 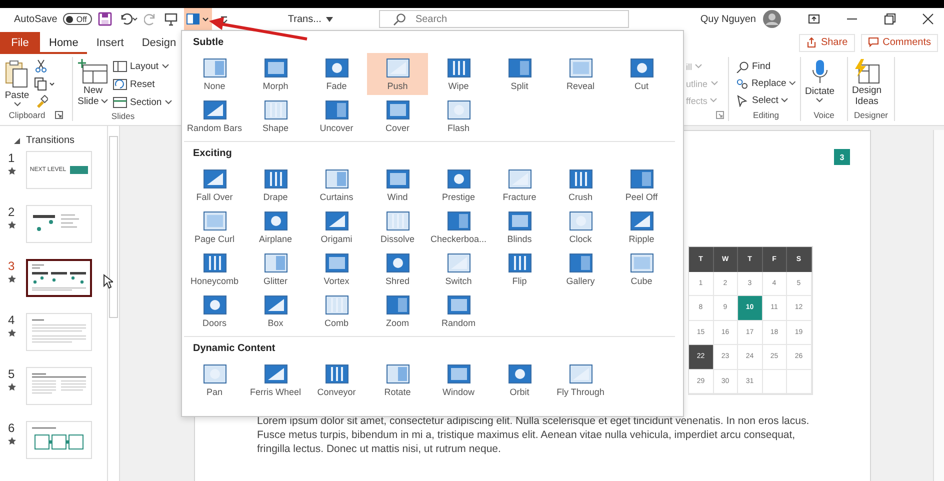 I want to click on new-slide-icon, so click(x=93, y=72).